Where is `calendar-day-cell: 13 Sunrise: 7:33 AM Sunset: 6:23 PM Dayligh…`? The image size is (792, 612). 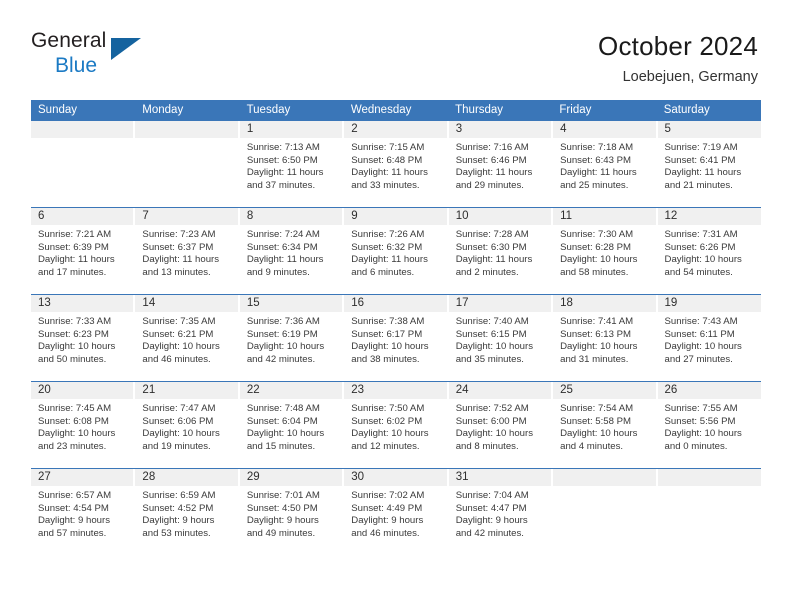 calendar-day-cell: 13 Sunrise: 7:33 AM Sunset: 6:23 PM Dayligh… is located at coordinates (83, 338).